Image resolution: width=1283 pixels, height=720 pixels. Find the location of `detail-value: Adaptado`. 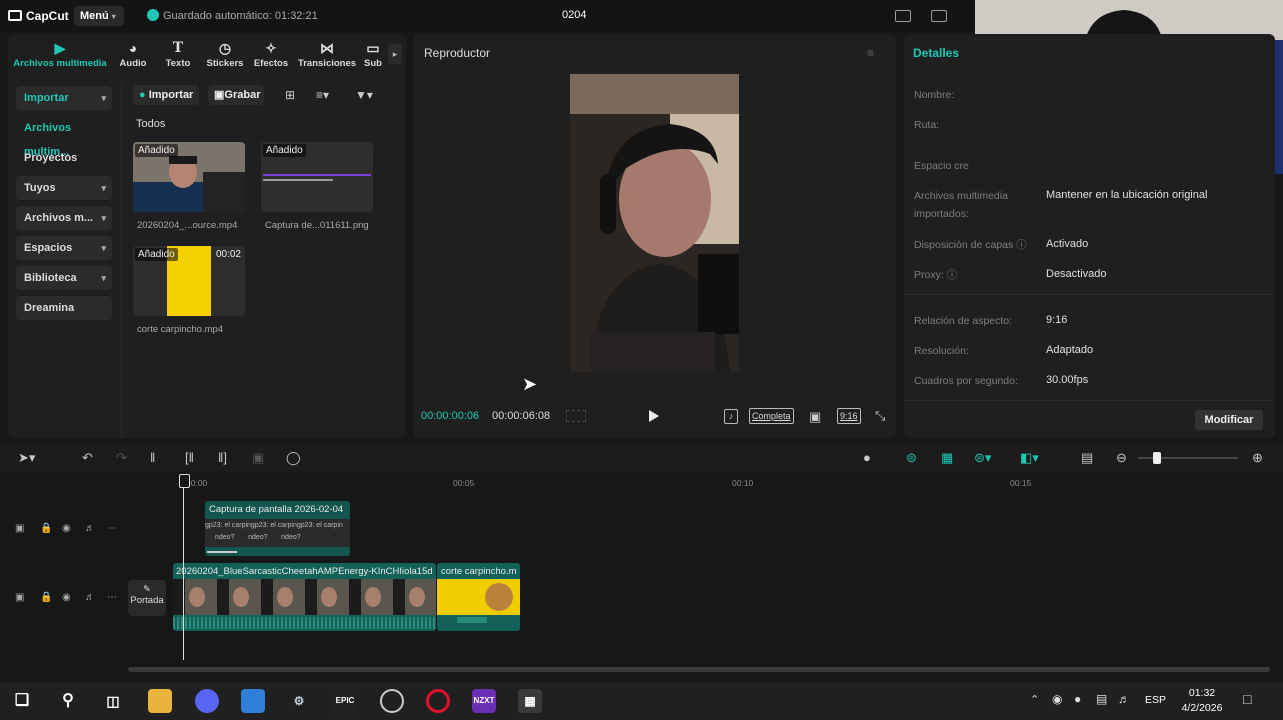

detail-value: Adaptado is located at coordinates (1070, 350).